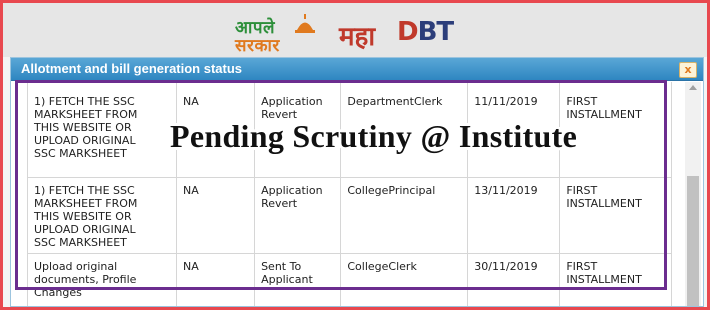  Describe the element at coordinates (298, 279) in the screenshot. I see `status-cell: Sent To Applicant` at that location.